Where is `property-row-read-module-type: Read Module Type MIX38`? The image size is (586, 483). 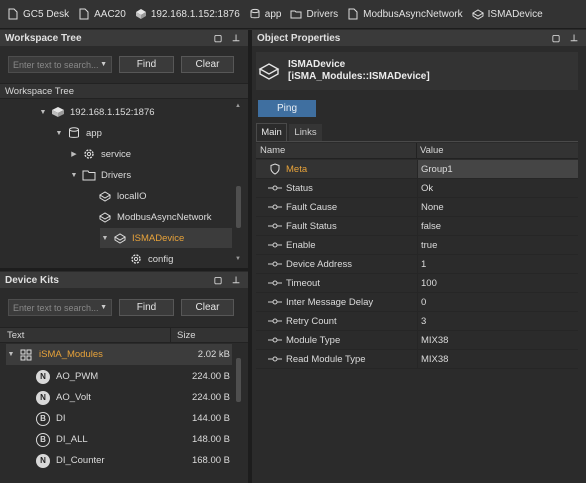
property-row-read-module-type: Read Module Type MIX38 is located at coordinates (417, 359).